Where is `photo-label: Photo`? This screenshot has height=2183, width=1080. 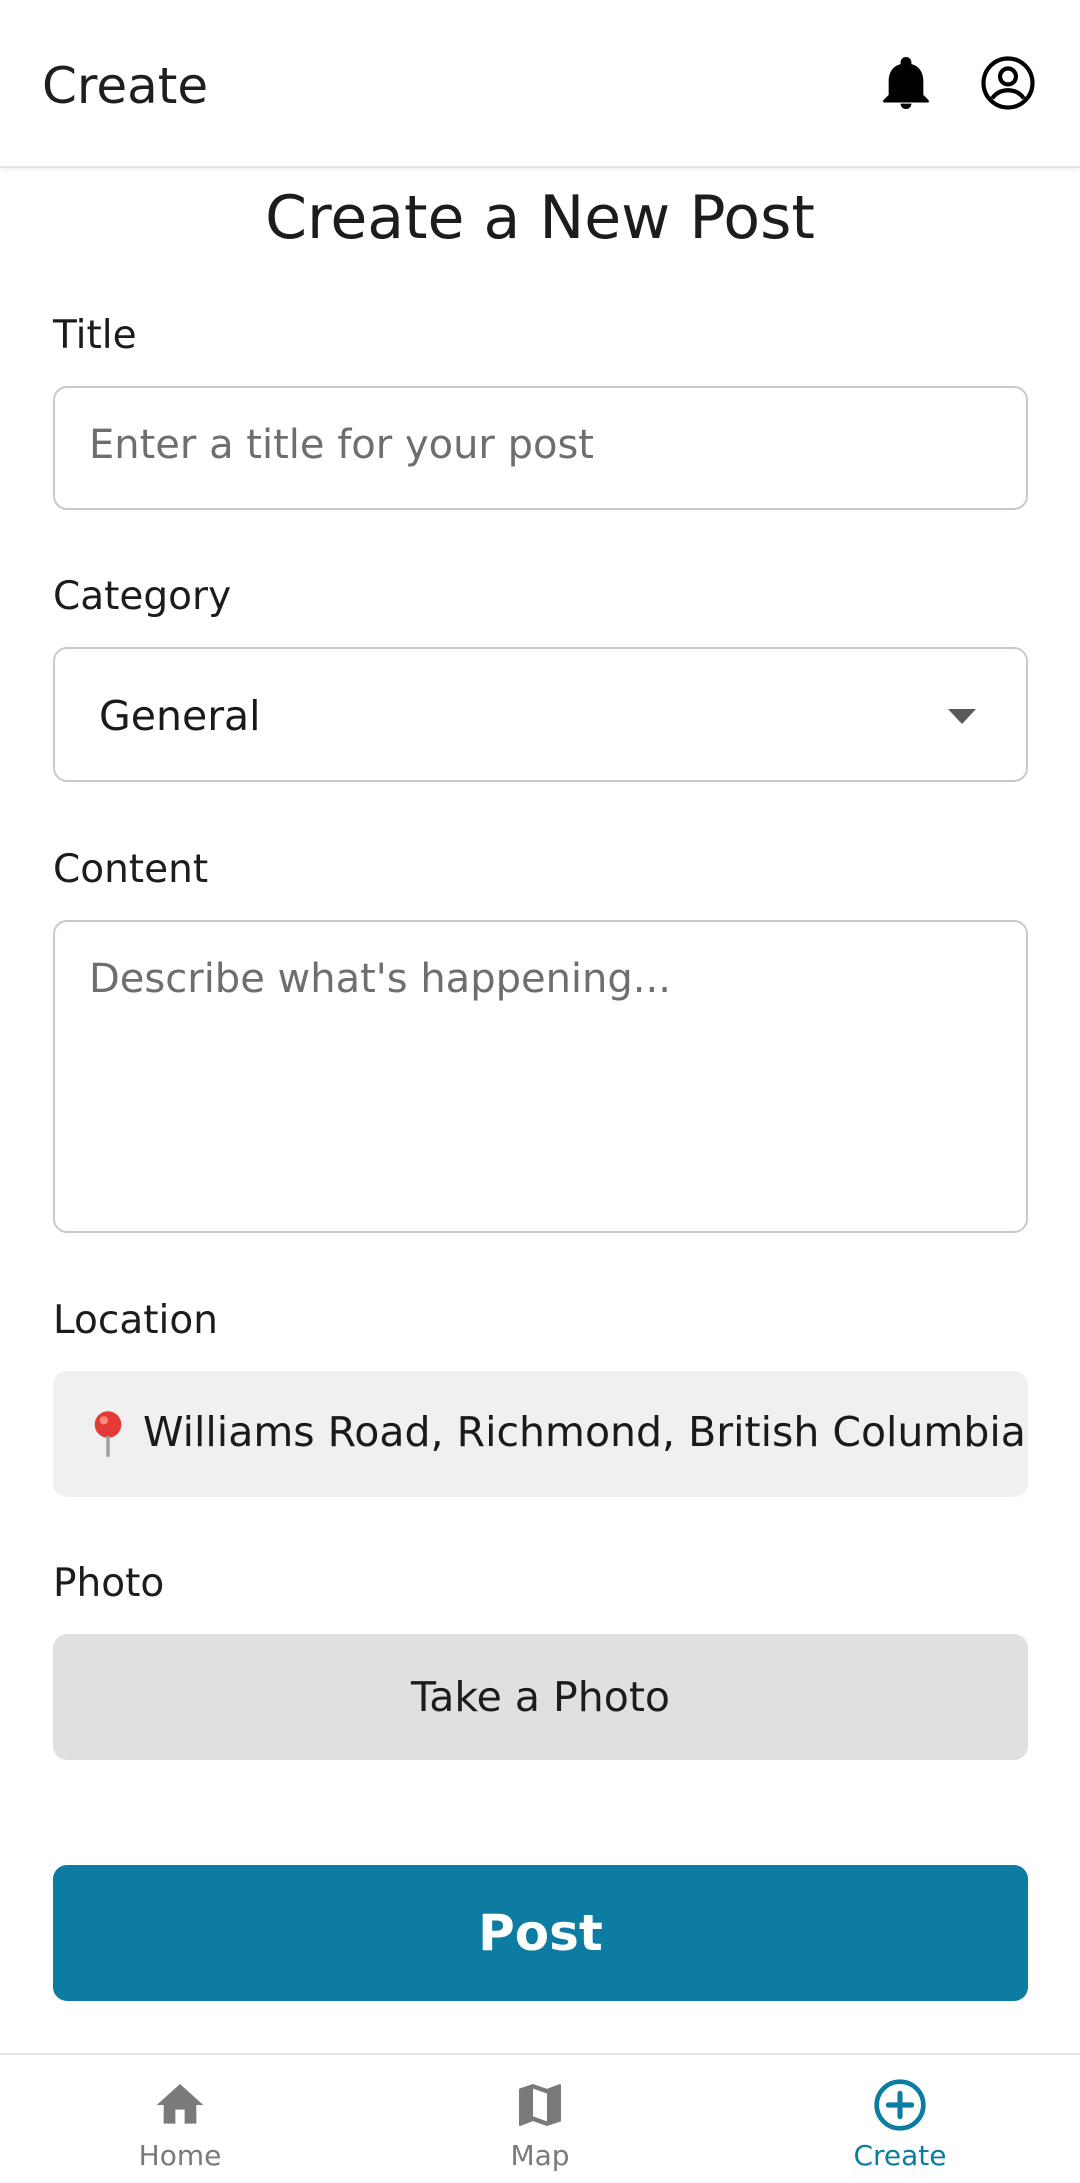
photo-label: Photo is located at coordinates (109, 1583).